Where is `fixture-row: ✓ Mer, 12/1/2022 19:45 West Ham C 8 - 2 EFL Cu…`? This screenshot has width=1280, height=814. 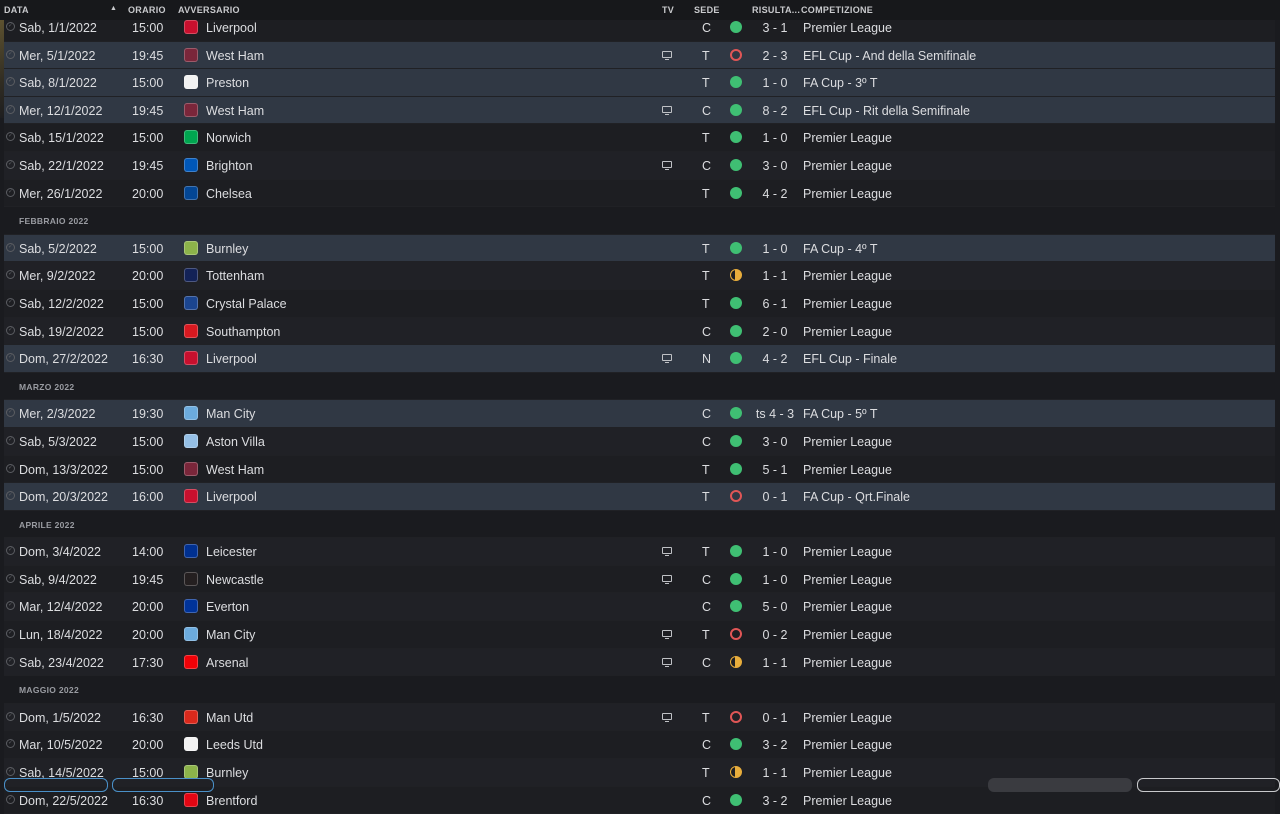 fixture-row: ✓ Mer, 12/1/2022 19:45 West Ham C 8 - 2 EFL Cu… is located at coordinates (639, 110).